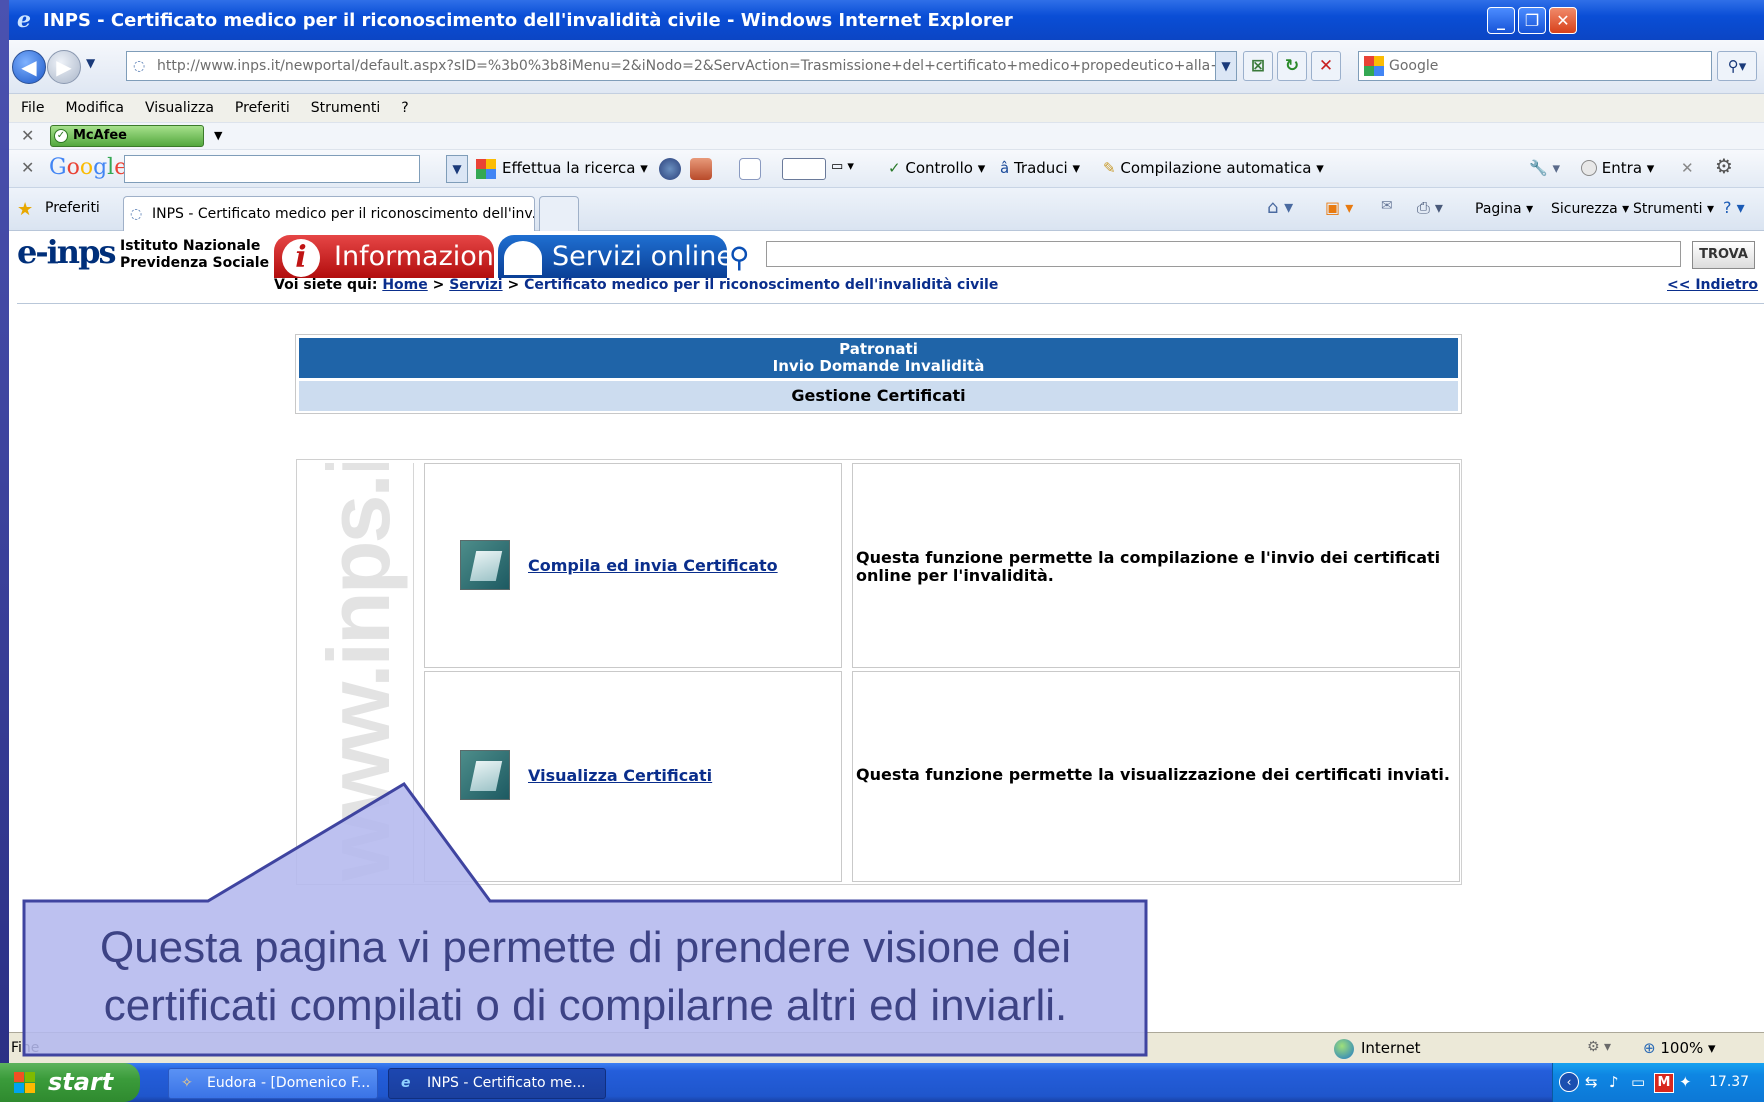 The image size is (1764, 1102). I want to click on layout-icon, so click(804, 169).